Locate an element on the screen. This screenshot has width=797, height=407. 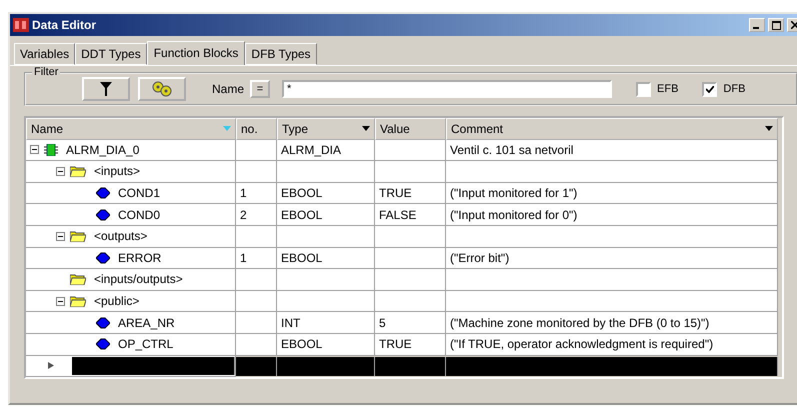
item-name: OP_CTRL is located at coordinates (146, 344).